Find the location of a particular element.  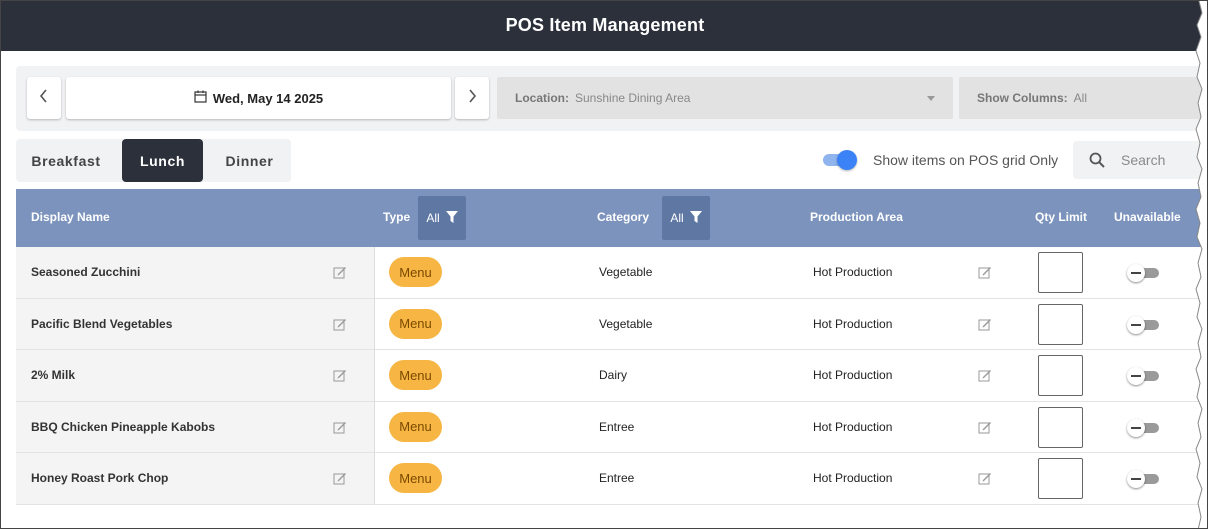

item-name: Honey Roast Pork Chop is located at coordinates (100, 478).